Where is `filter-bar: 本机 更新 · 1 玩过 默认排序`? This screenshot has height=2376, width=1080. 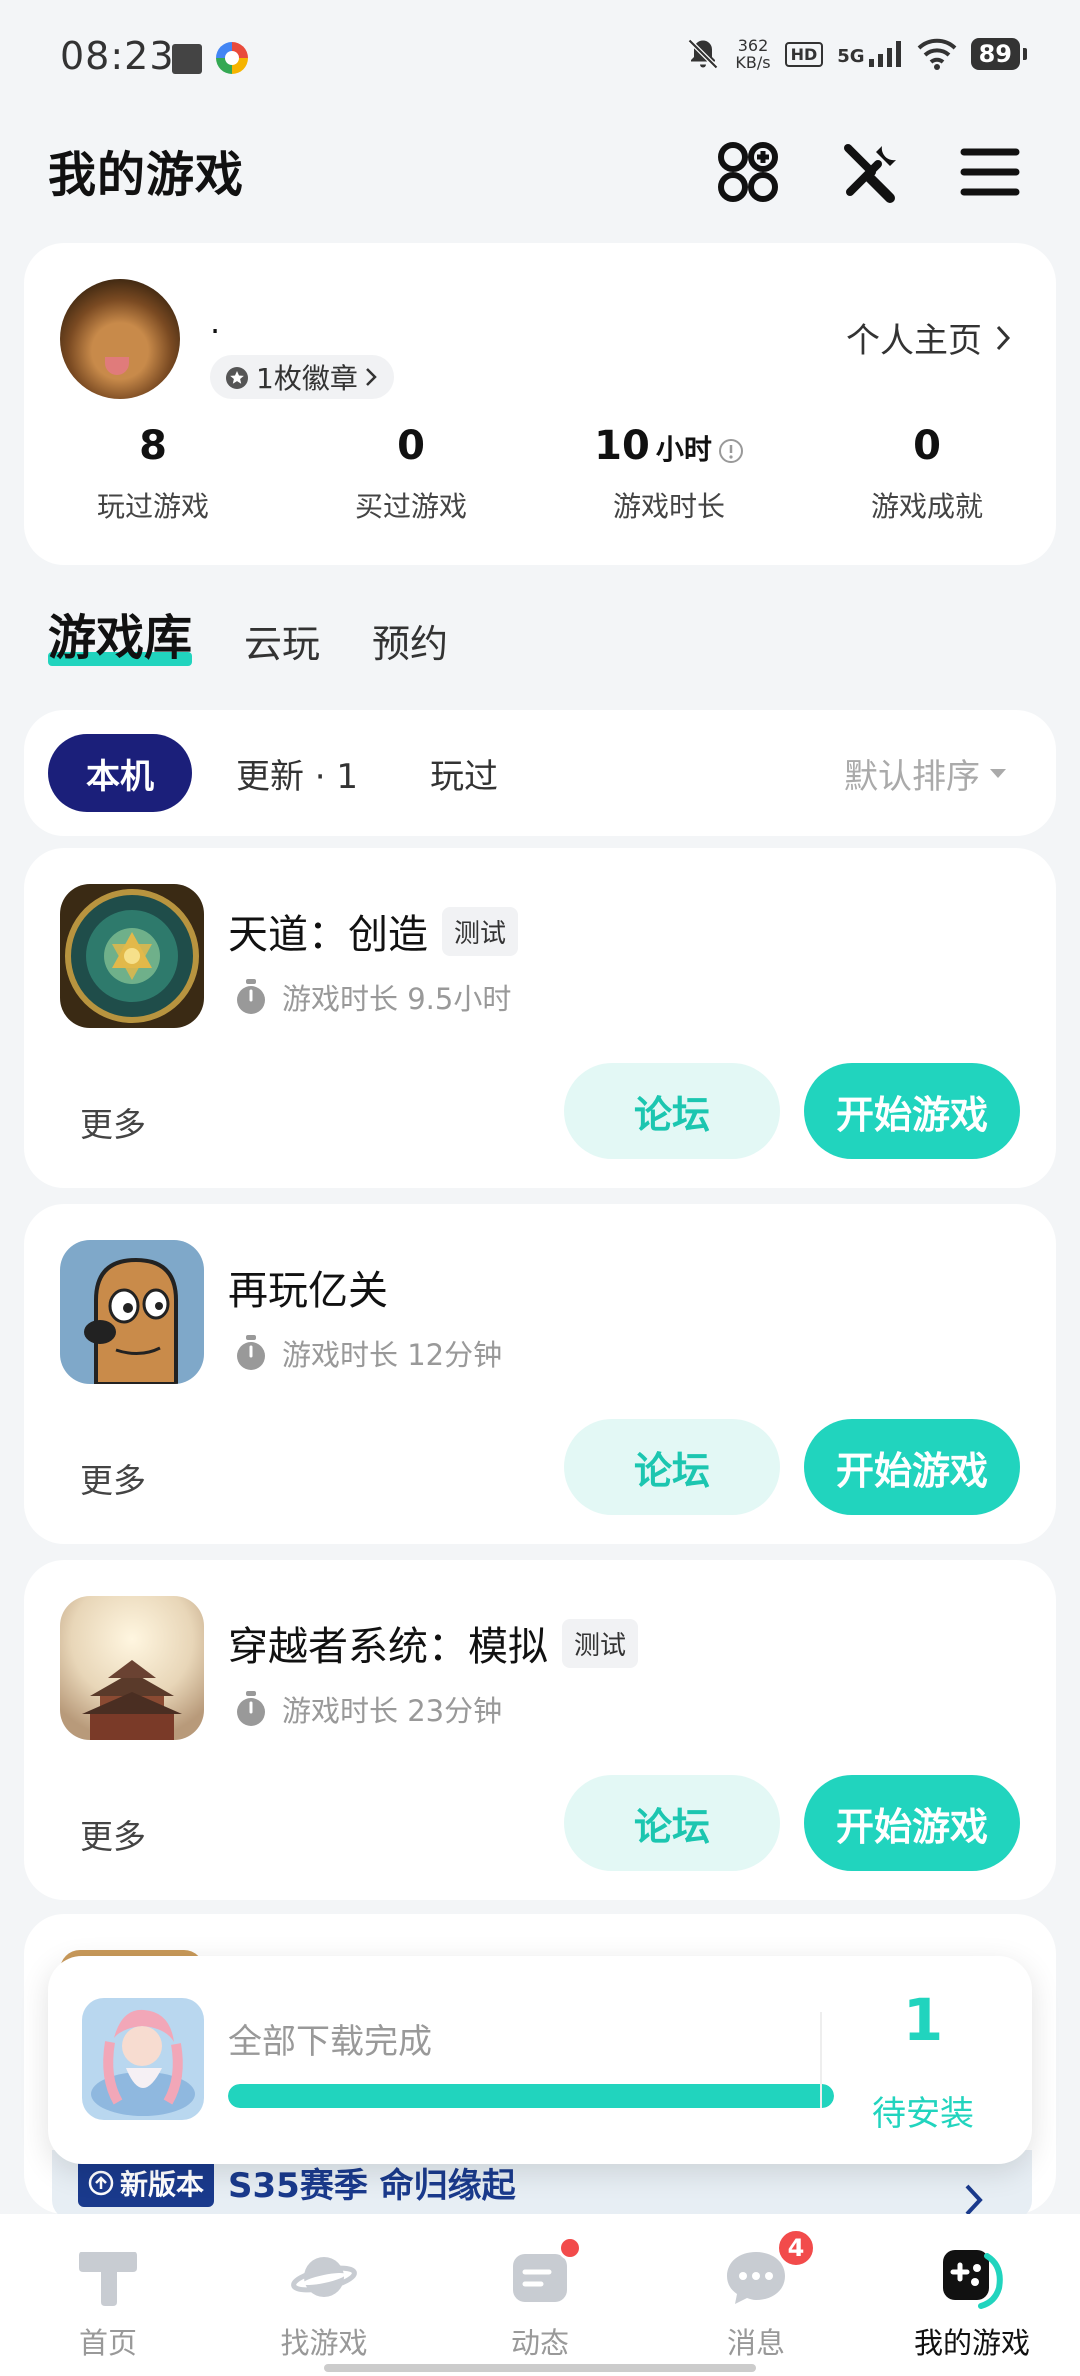 filter-bar: 本机 更新 · 1 玩过 默认排序 is located at coordinates (540, 773).